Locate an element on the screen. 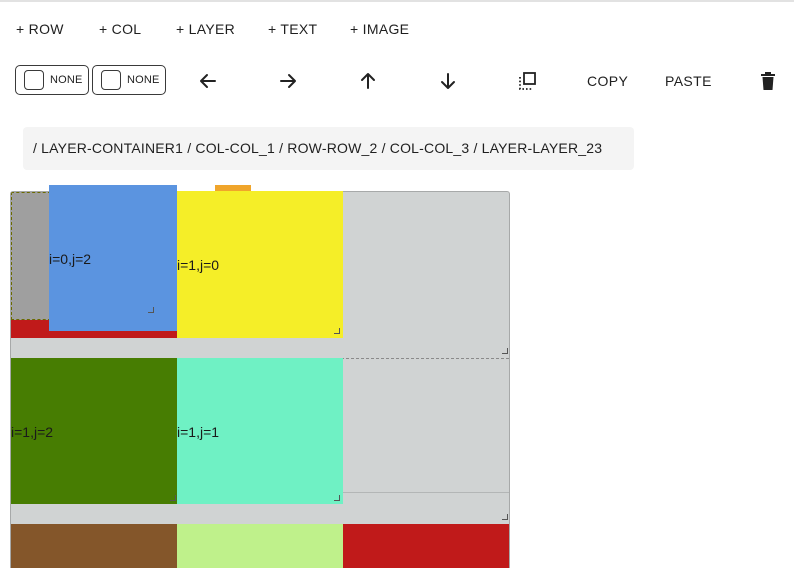 Image resolution: width=794 pixels, height=568 pixels. layer-red-block is located at coordinates (426, 546).